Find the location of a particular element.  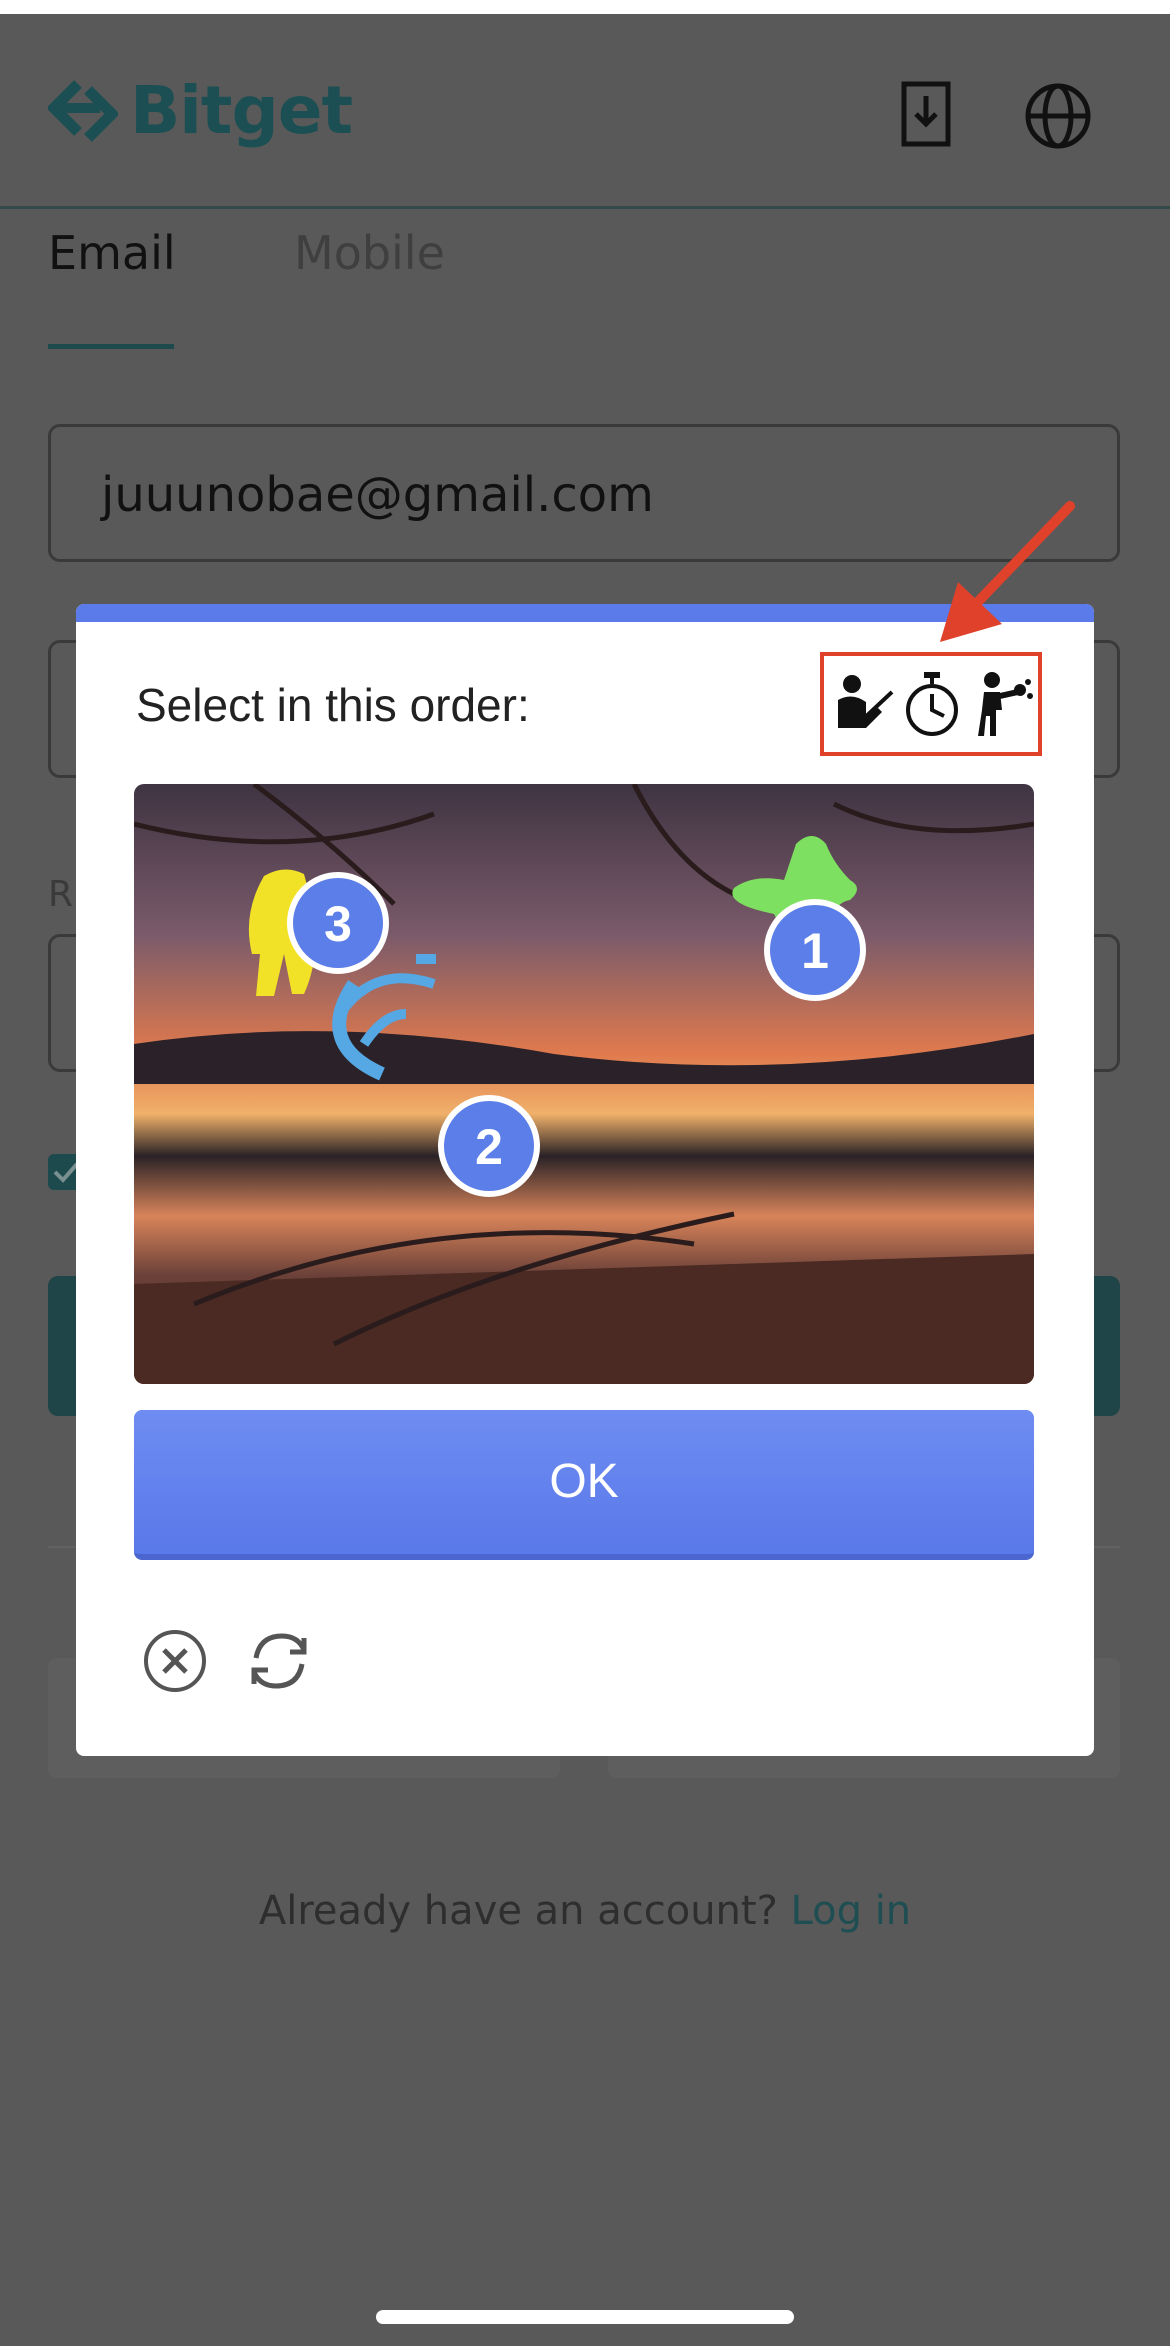

login-prompt: Already have an account? Log in is located at coordinates (585, 1911).